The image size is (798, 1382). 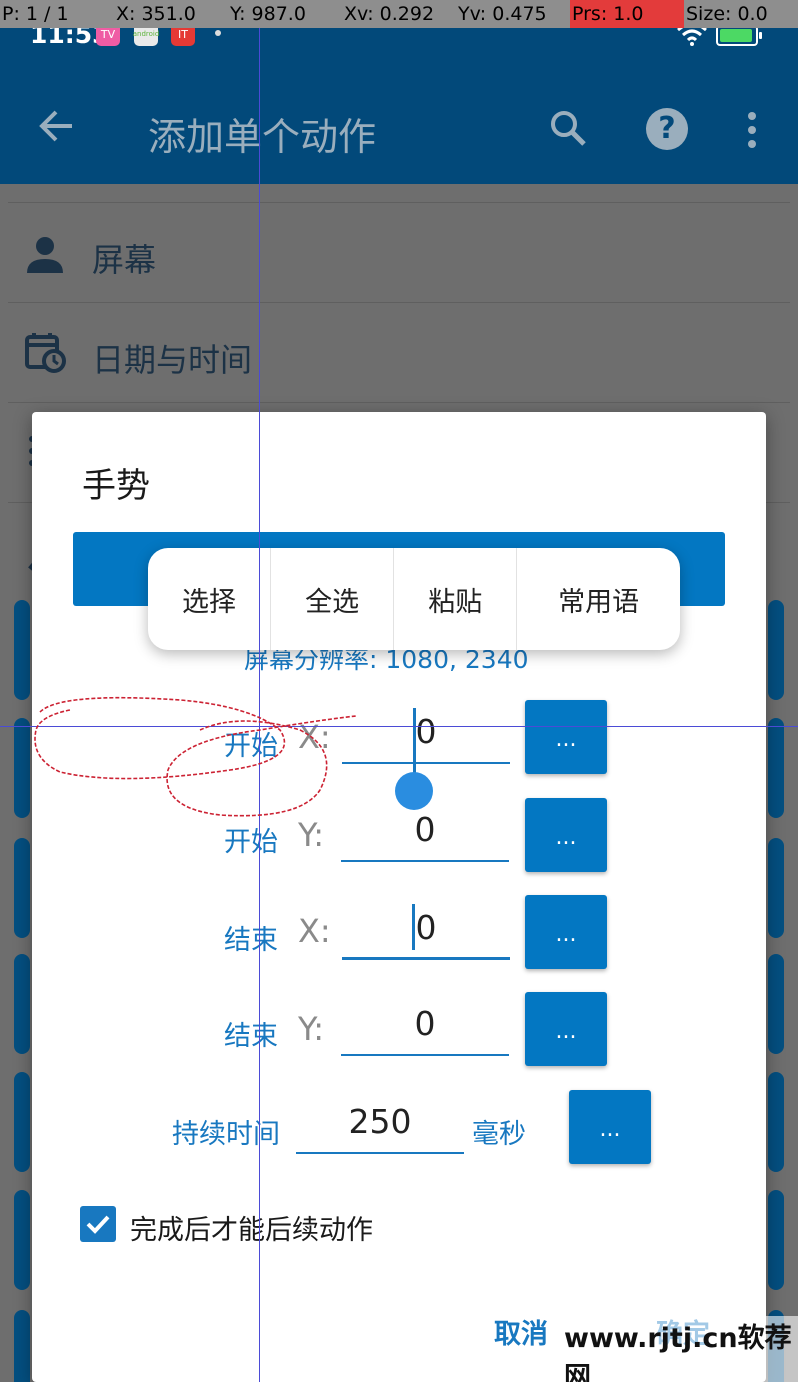 I want to click on start-y-label: 开始, so click(x=251, y=842).